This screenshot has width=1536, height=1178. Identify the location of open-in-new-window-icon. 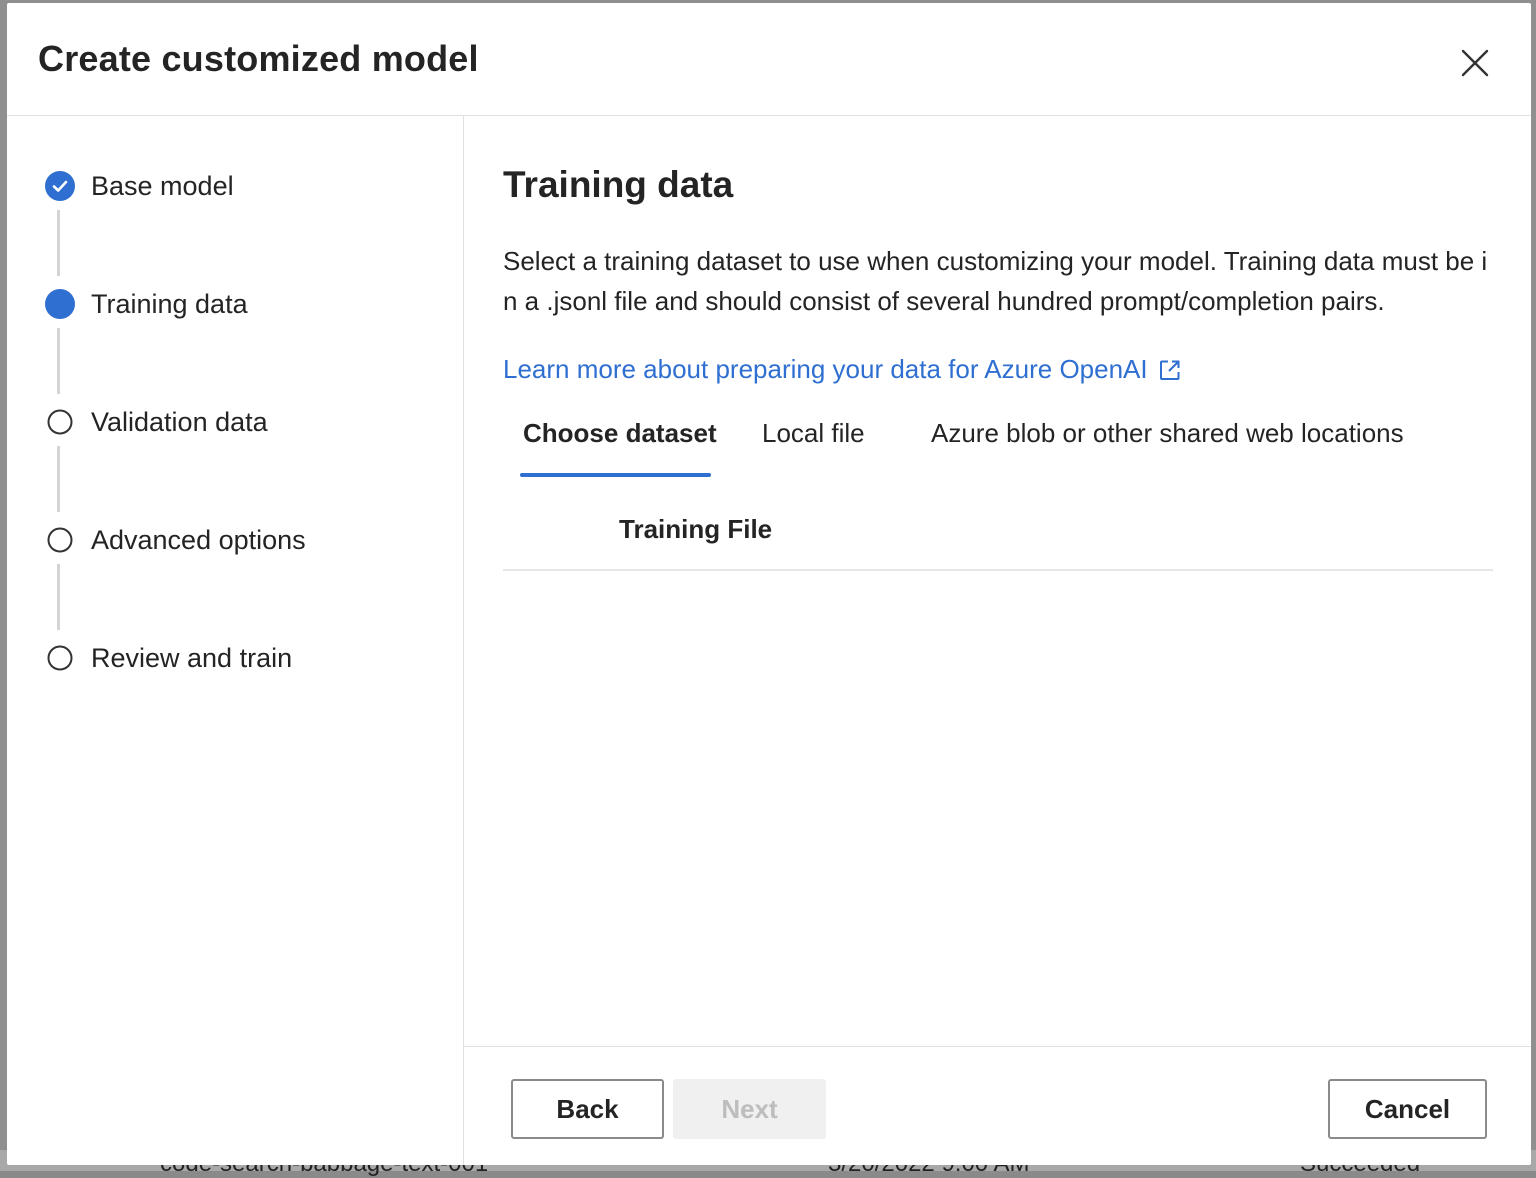
(1169, 370).